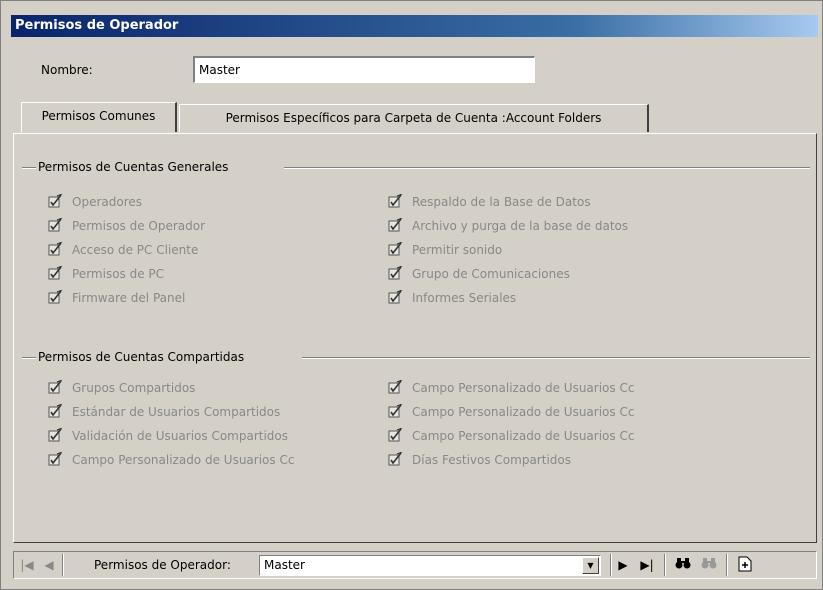  I want to click on perm-general-right-2: Permitir sonido, so click(445, 250).